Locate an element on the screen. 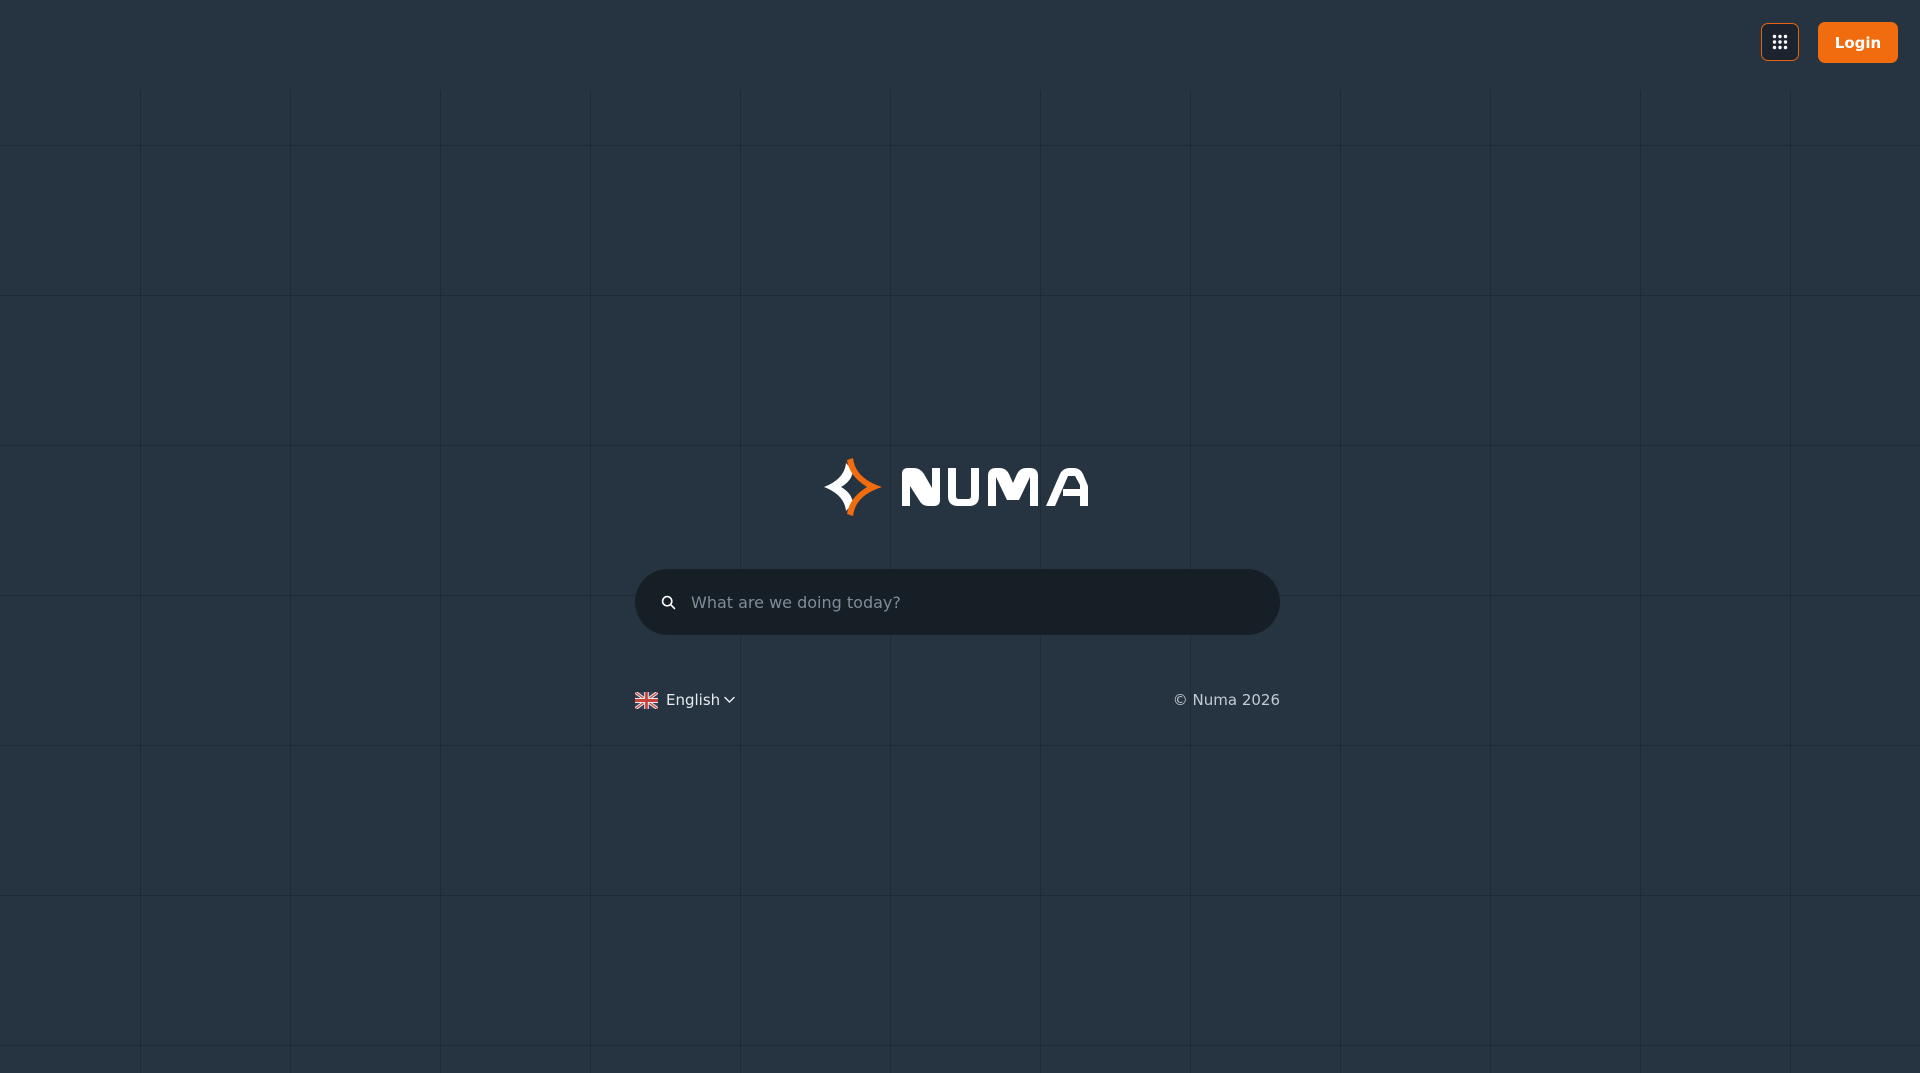 This screenshot has width=1920, height=1073. footer-row: English © Numa 2026 is located at coordinates (957, 700).